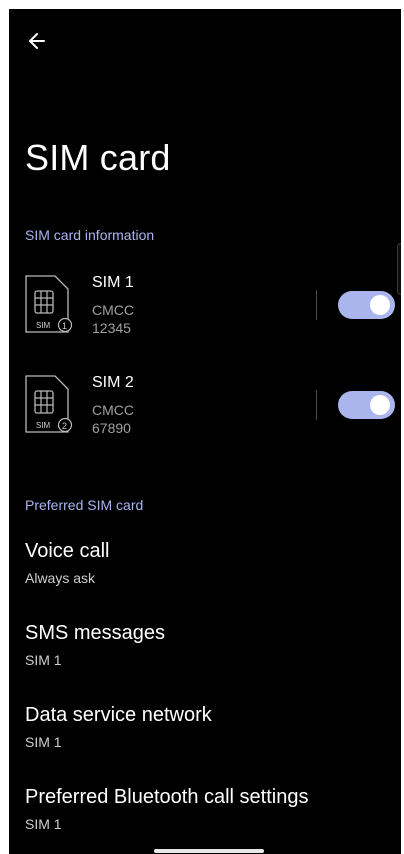 This screenshot has height=854, width=404. I want to click on arrow-left-icon, so click(37, 41).